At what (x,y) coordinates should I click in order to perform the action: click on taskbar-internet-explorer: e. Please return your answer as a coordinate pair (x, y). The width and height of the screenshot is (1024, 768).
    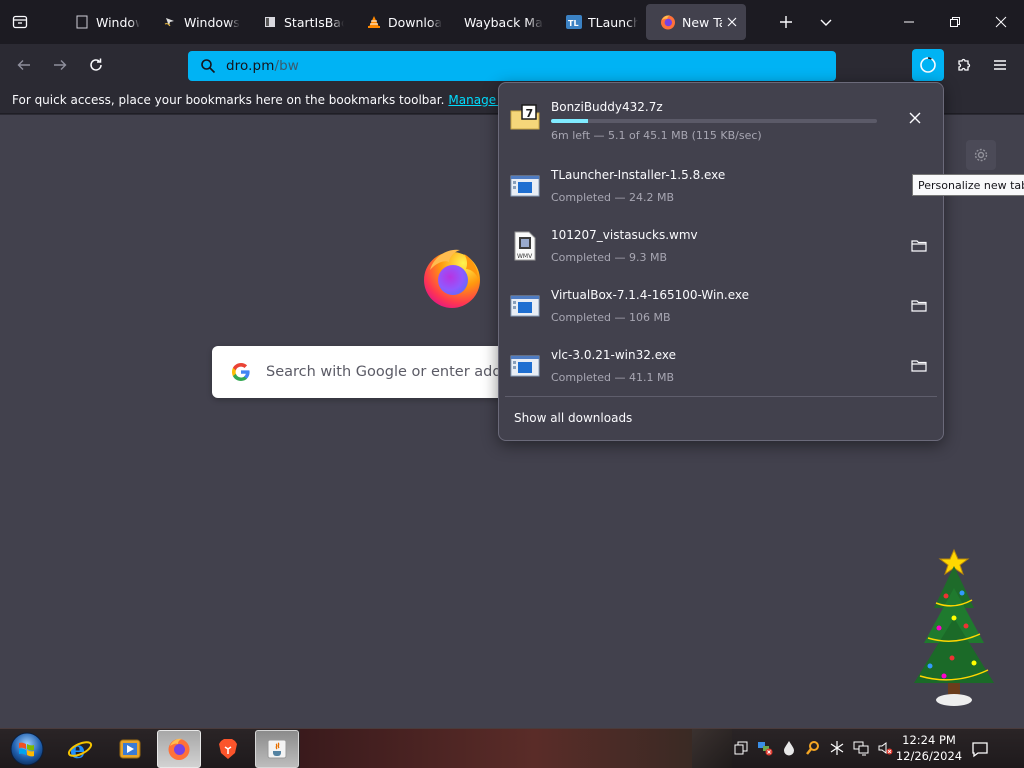
    Looking at the image, I should click on (80, 749).